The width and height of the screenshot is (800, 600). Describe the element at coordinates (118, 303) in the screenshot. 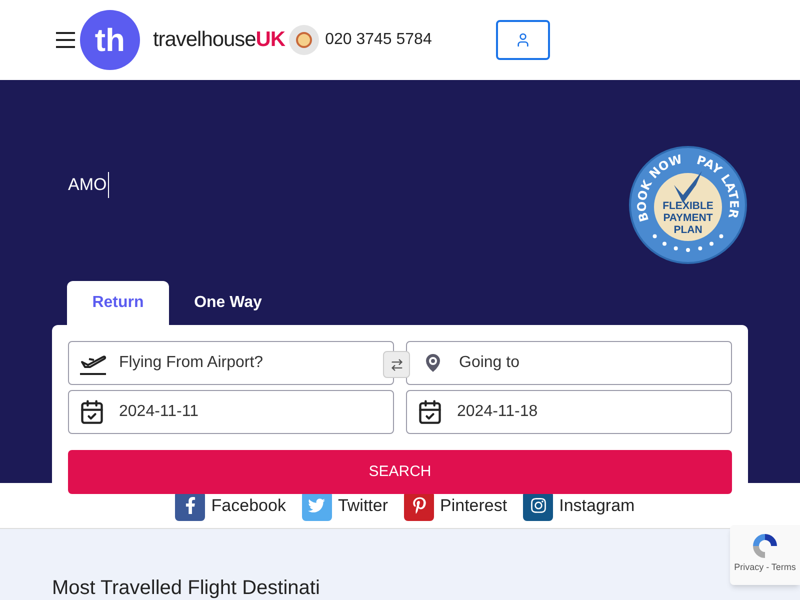

I see `trip-type-tab: Return` at that location.